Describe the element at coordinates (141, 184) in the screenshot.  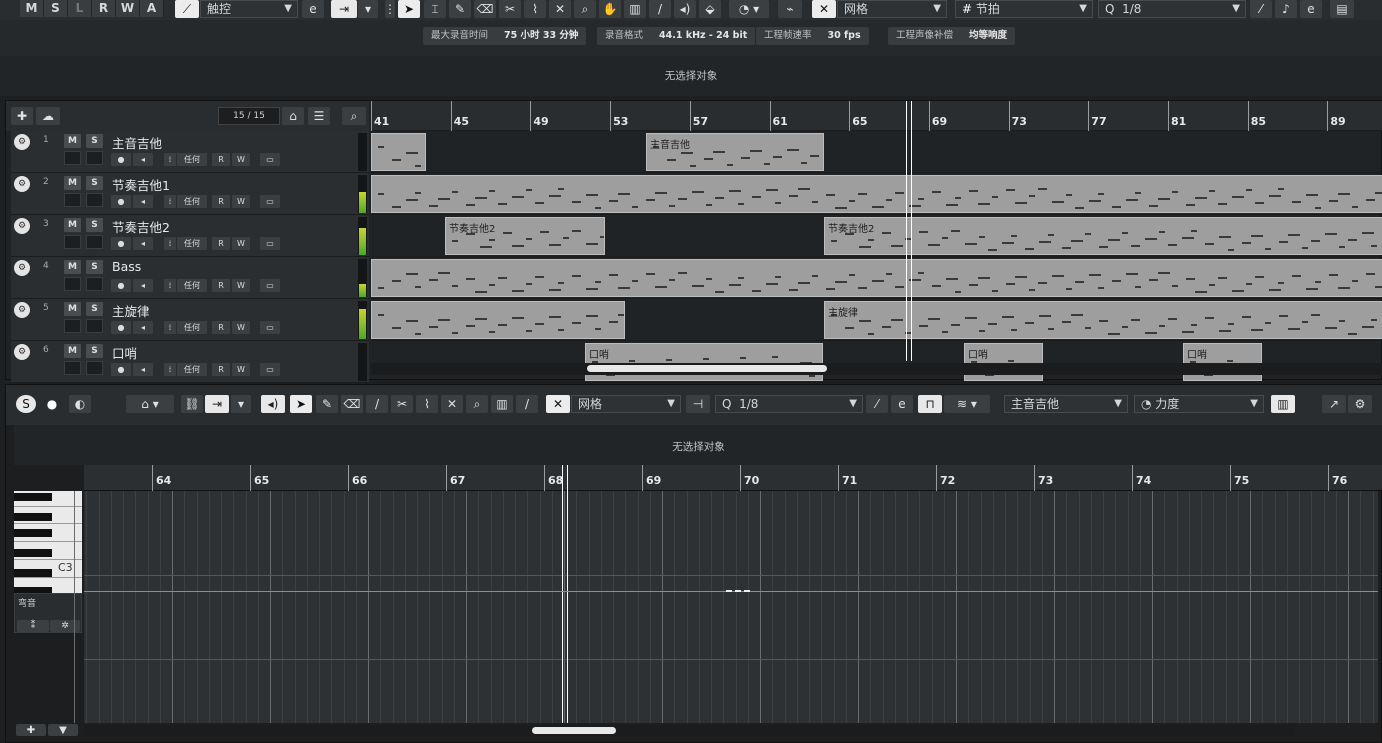
I see `track-name: 节奏吉他1` at that location.